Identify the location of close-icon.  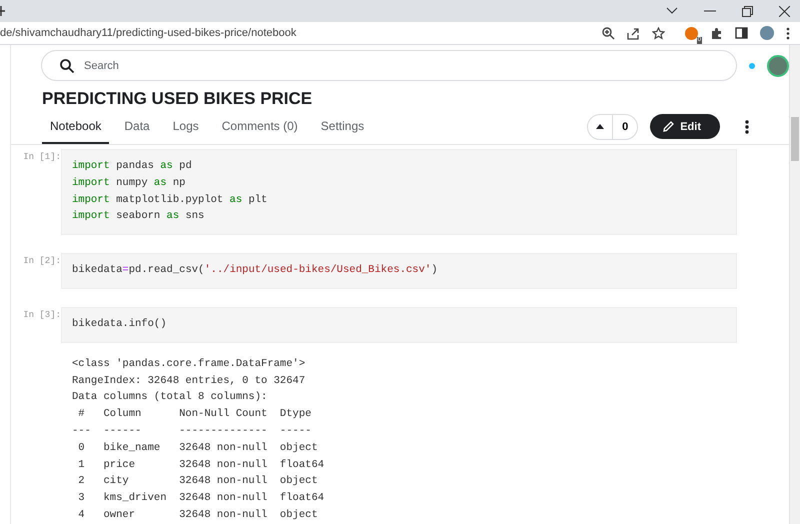
(784, 11).